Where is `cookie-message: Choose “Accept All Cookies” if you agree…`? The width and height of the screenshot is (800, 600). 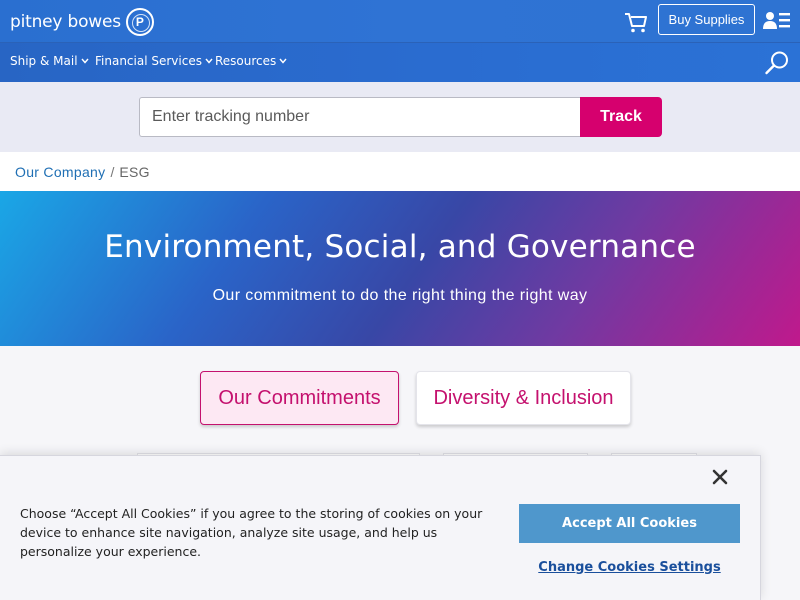 cookie-message: Choose “Accept All Cookies” if you agree… is located at coordinates (251, 532).